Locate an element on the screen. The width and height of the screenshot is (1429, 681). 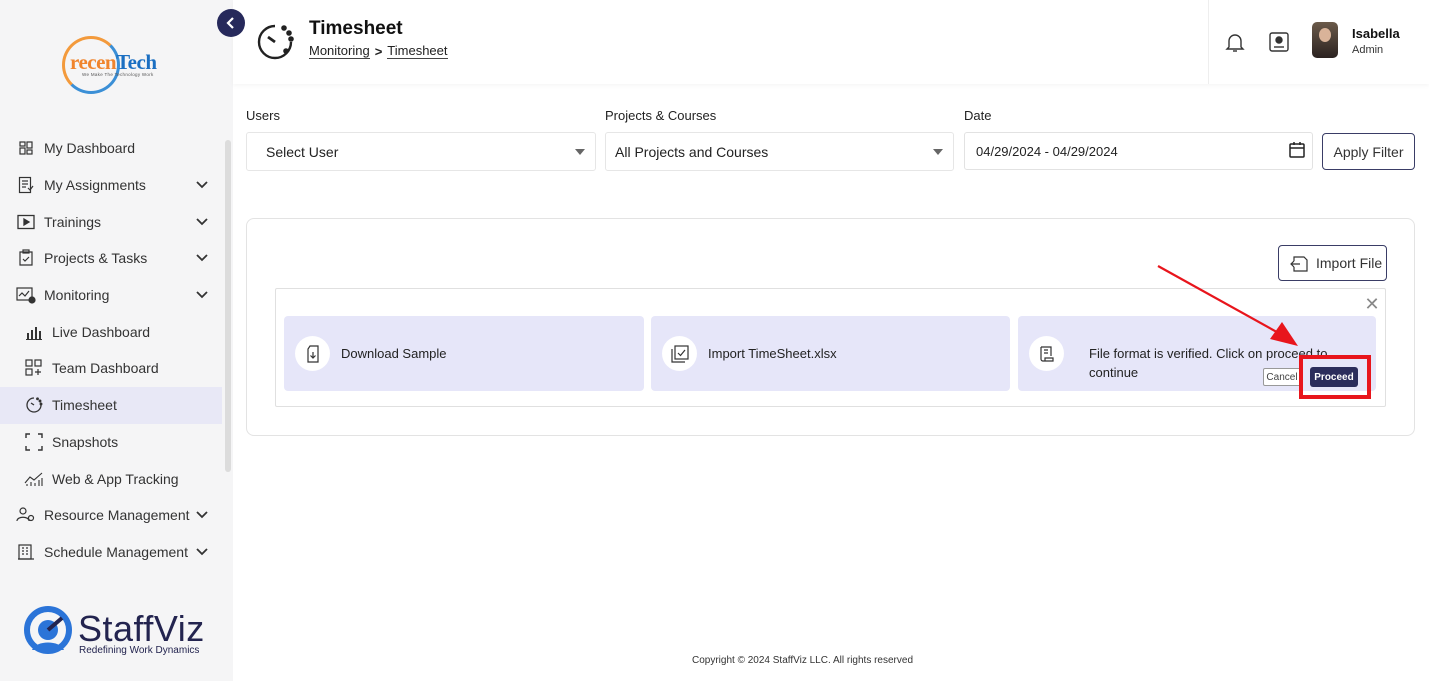
page-title: Timesheet is located at coordinates (356, 28).